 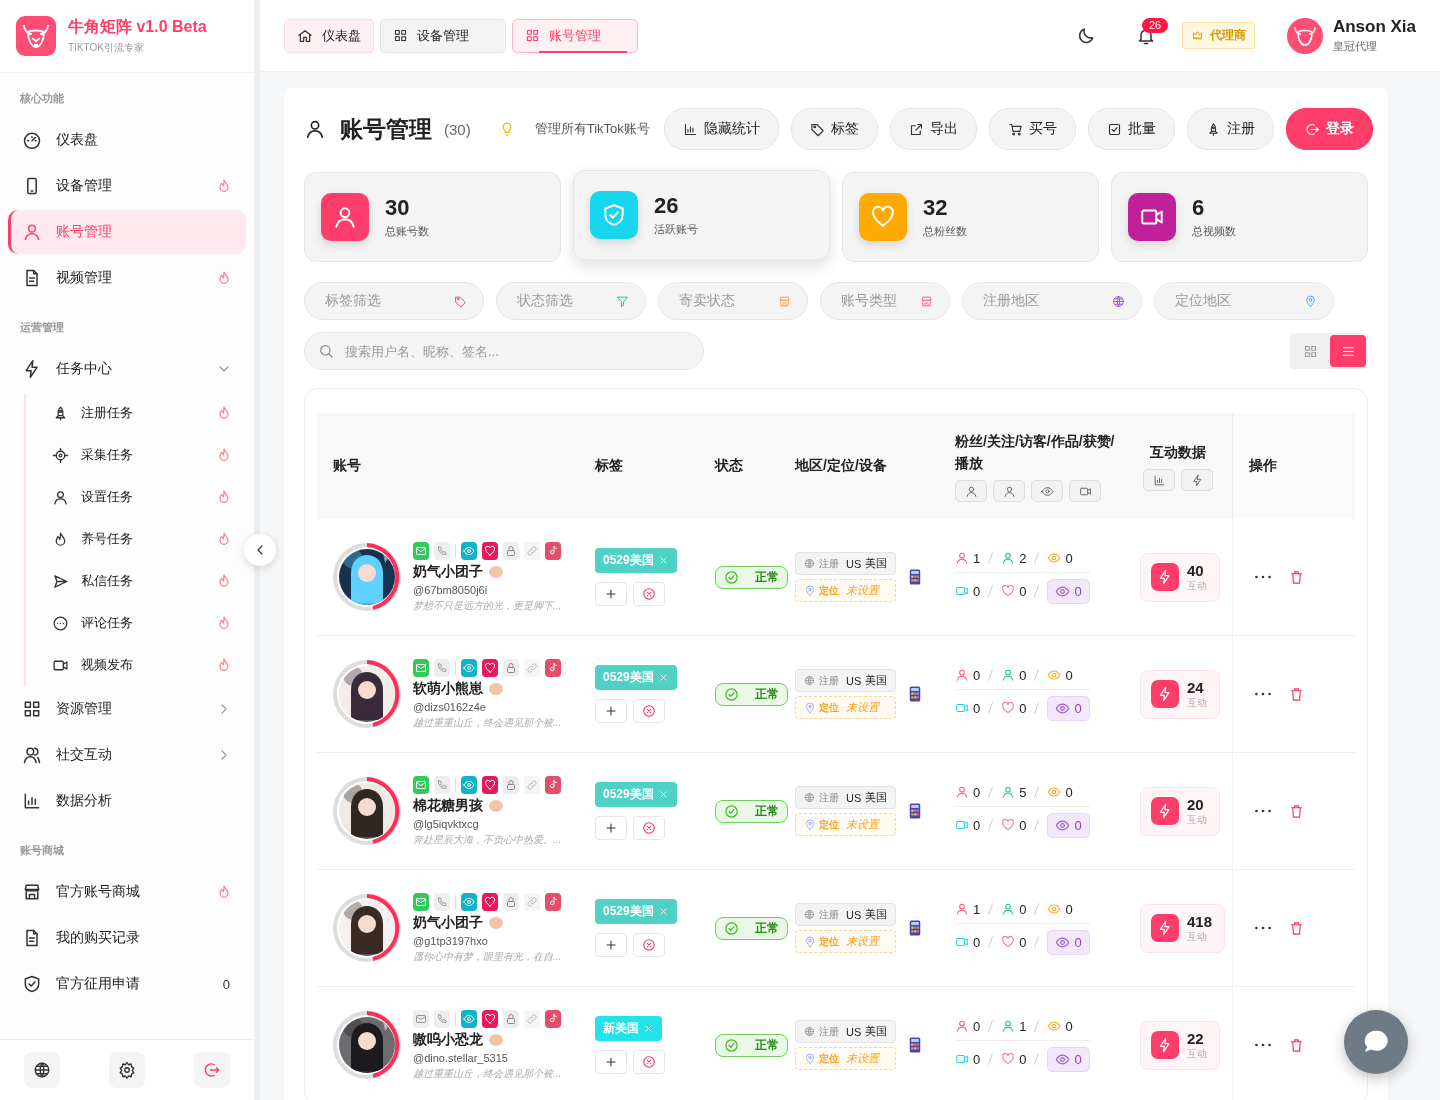 I want to click on interaction-count: 40, so click(x=1196, y=570).